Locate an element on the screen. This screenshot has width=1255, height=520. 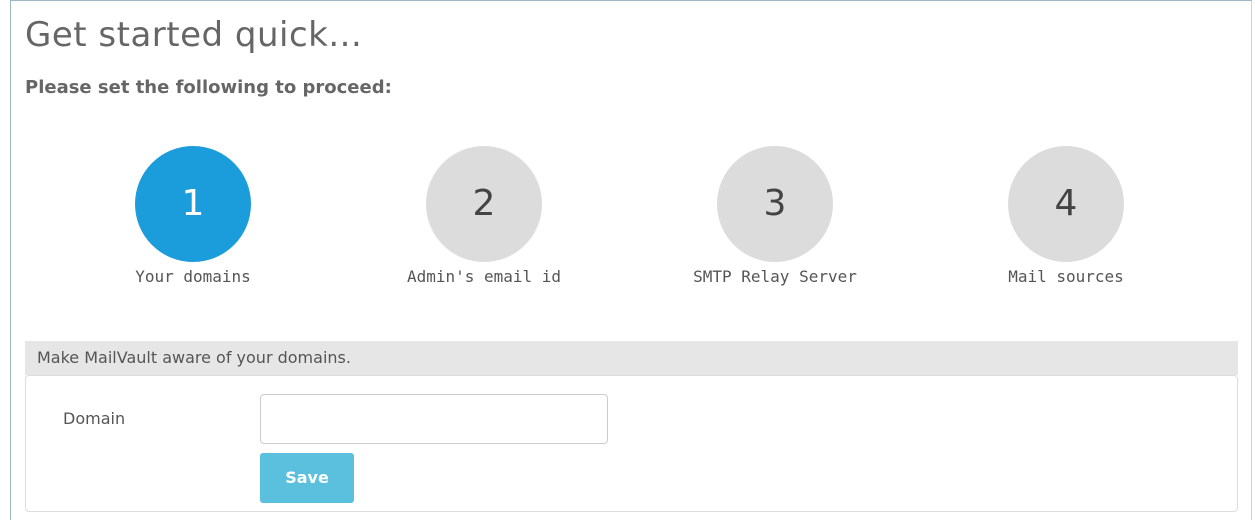
domain-label: Domain is located at coordinates (94, 418).